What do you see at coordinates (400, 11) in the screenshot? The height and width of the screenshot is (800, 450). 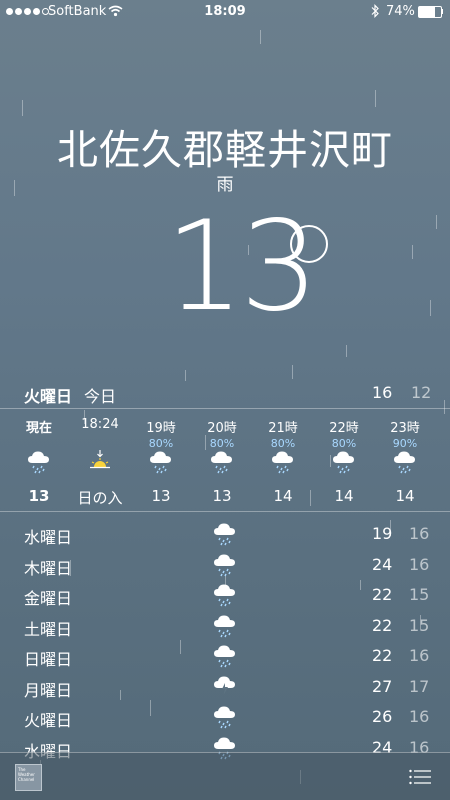 I see `battery-percentage: 74%` at bounding box center [400, 11].